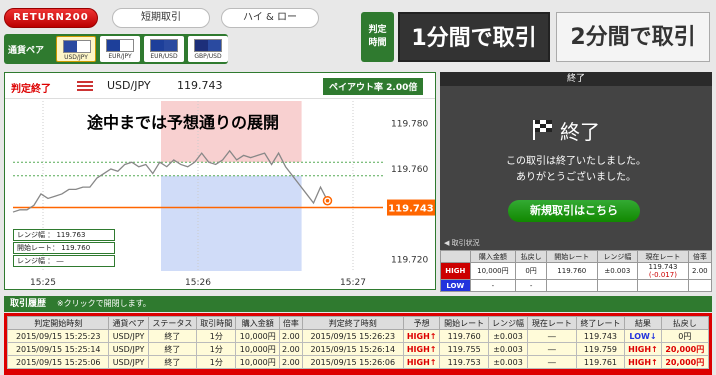  I want to click on history-col-header: 結果, so click(643, 323).